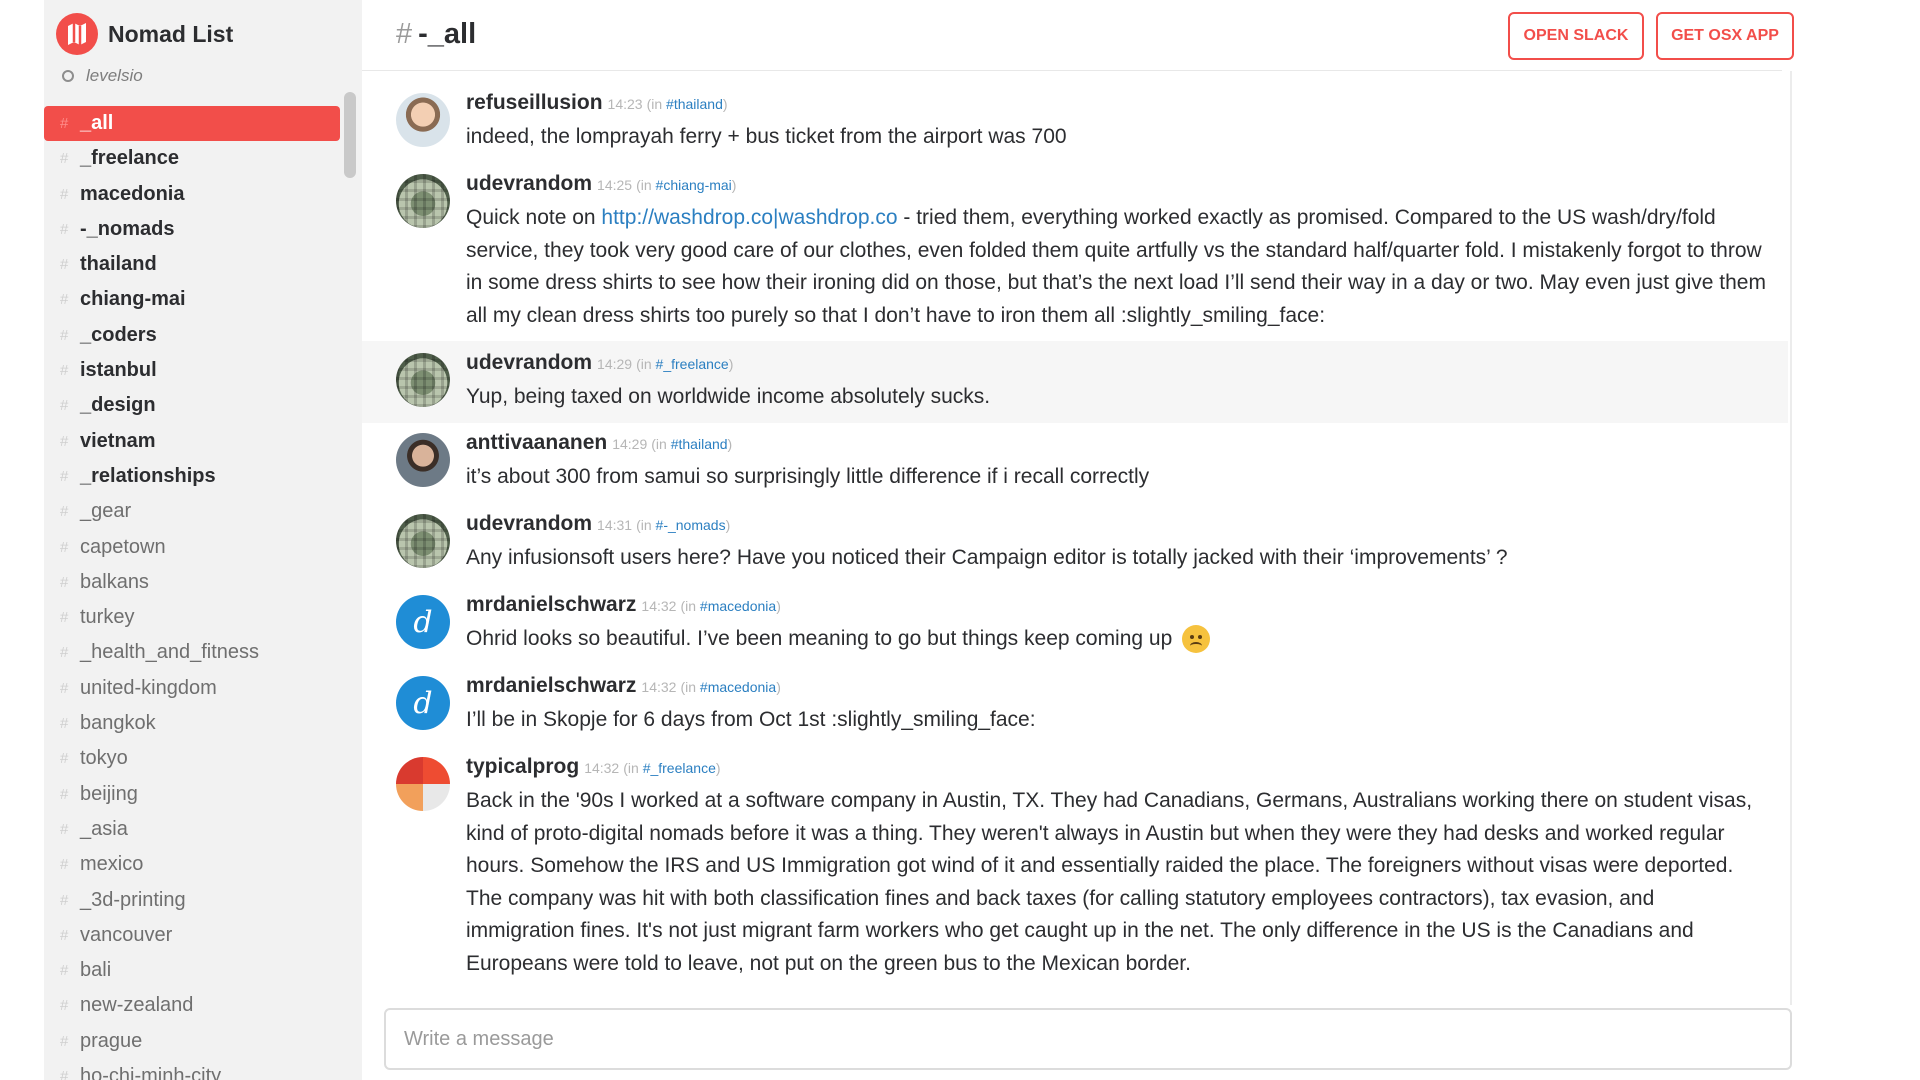 The image size is (1920, 1080). I want to click on sidebar-channel-item: # _asia, so click(192, 829).